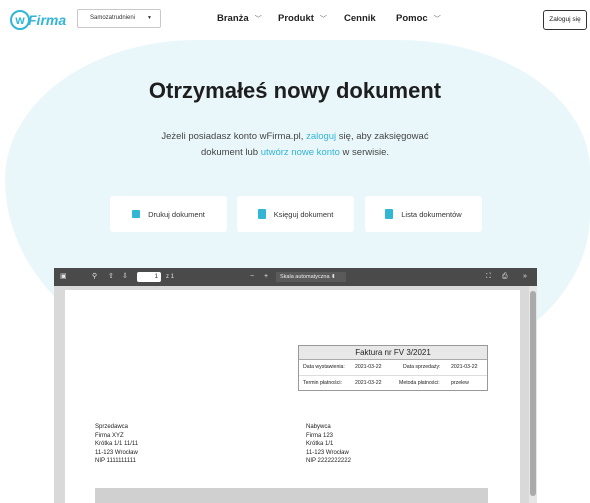  Describe the element at coordinates (488, 277) in the screenshot. I see `fullscreen-icon: ⛶` at that location.